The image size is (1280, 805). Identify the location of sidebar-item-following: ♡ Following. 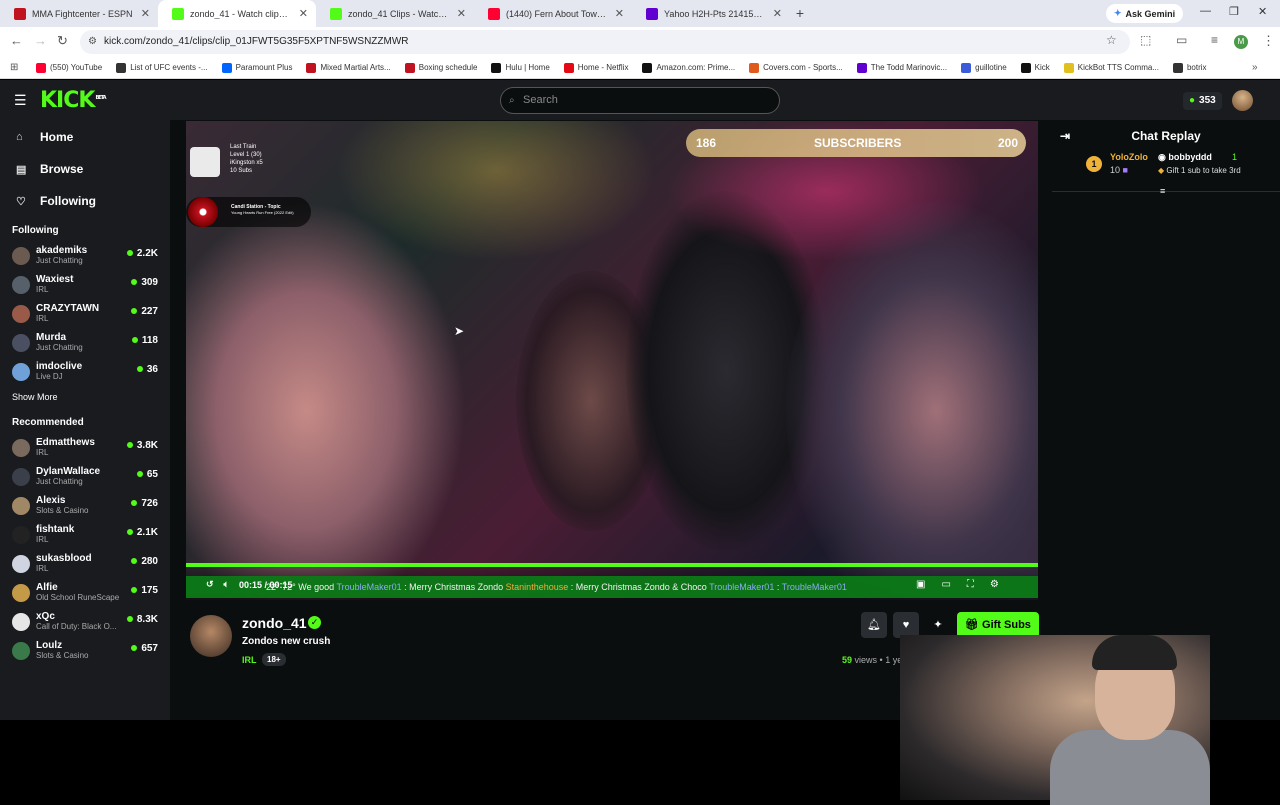
(85, 201).